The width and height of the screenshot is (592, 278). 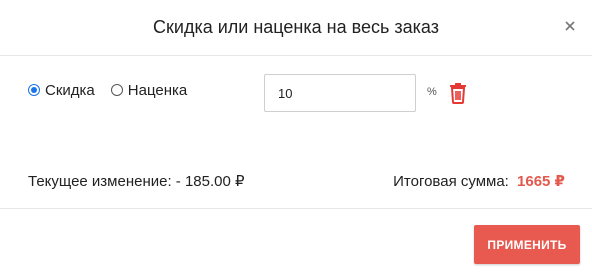 What do you see at coordinates (34, 90) in the screenshot?
I see `radio-discount-indicator` at bounding box center [34, 90].